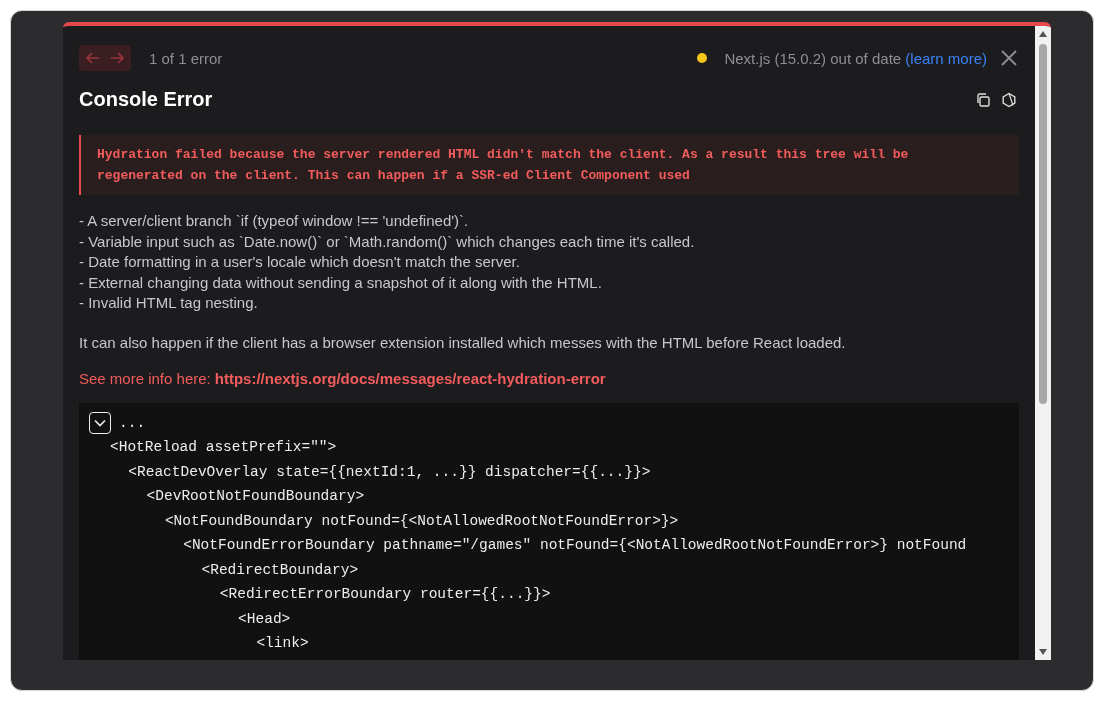 The image size is (1104, 701). I want to click on cause-item: - A server/client branch `if (typeof window !== 'undefined')`., so click(274, 221).